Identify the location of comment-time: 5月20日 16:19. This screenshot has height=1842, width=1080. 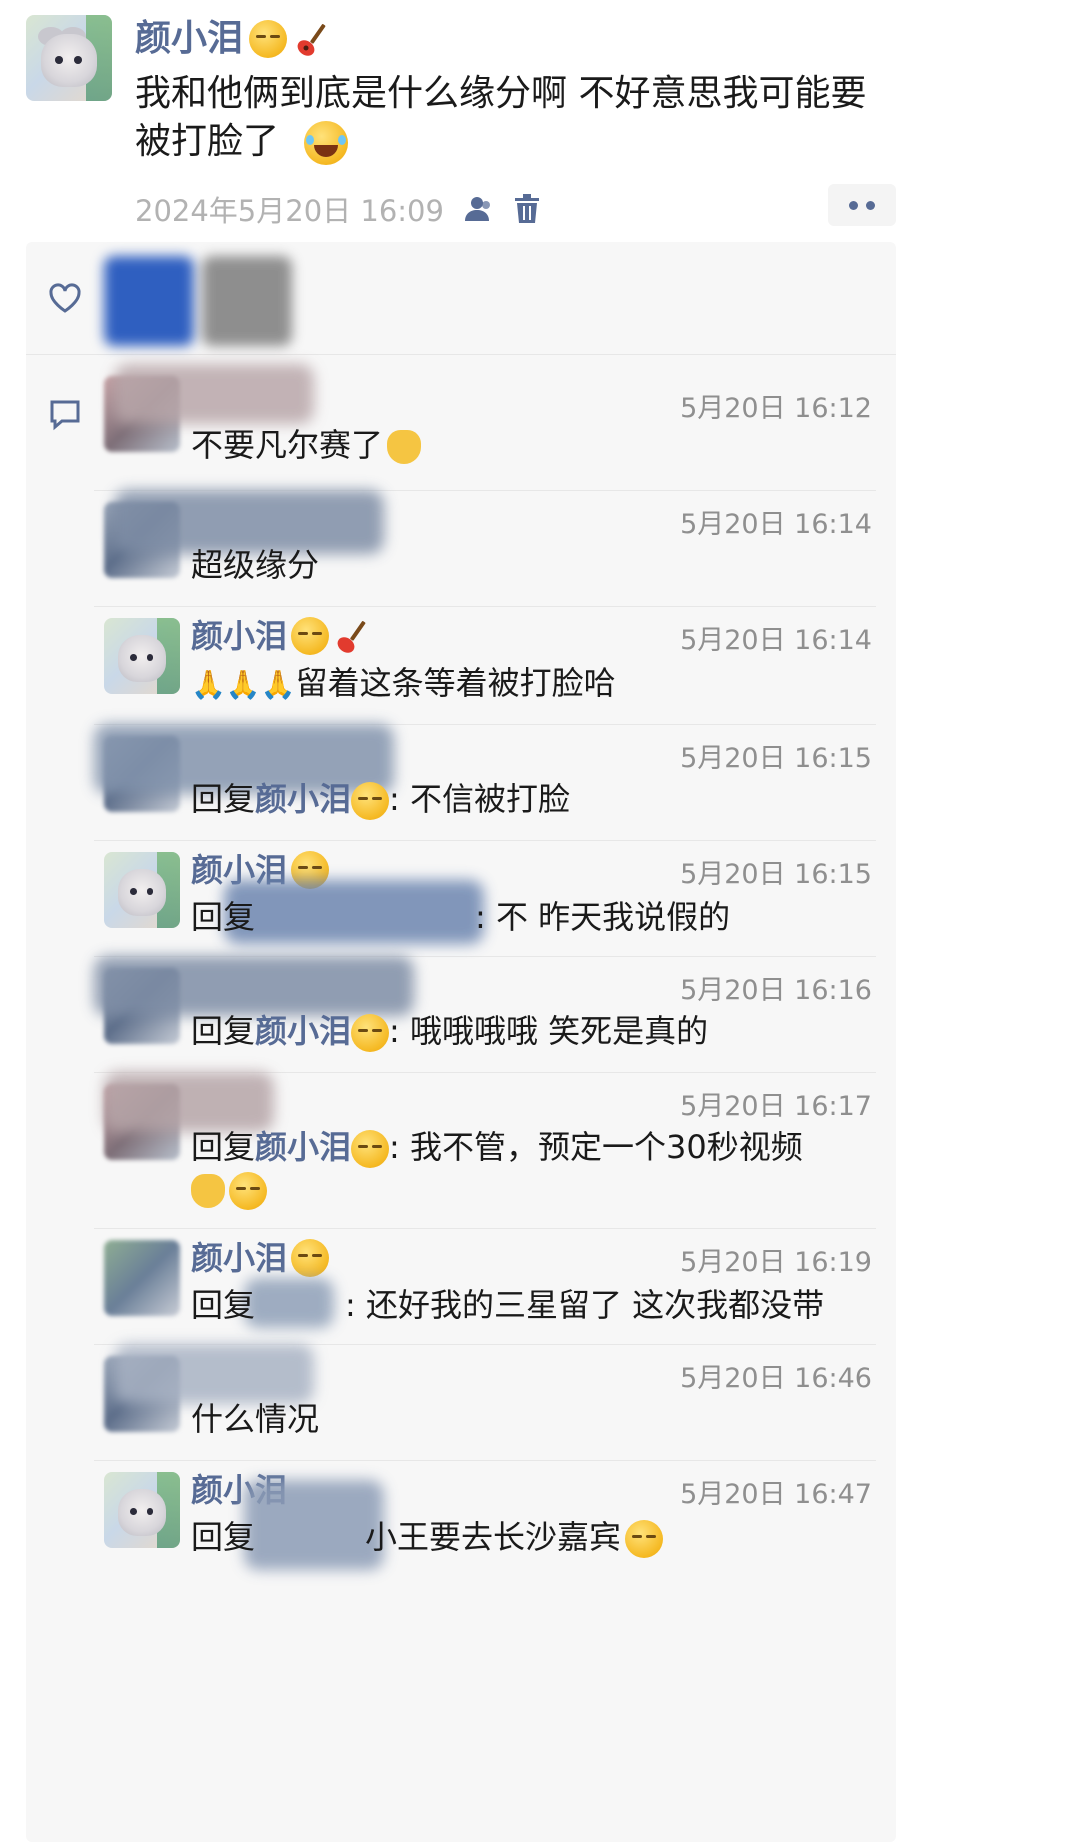
(776, 1262).